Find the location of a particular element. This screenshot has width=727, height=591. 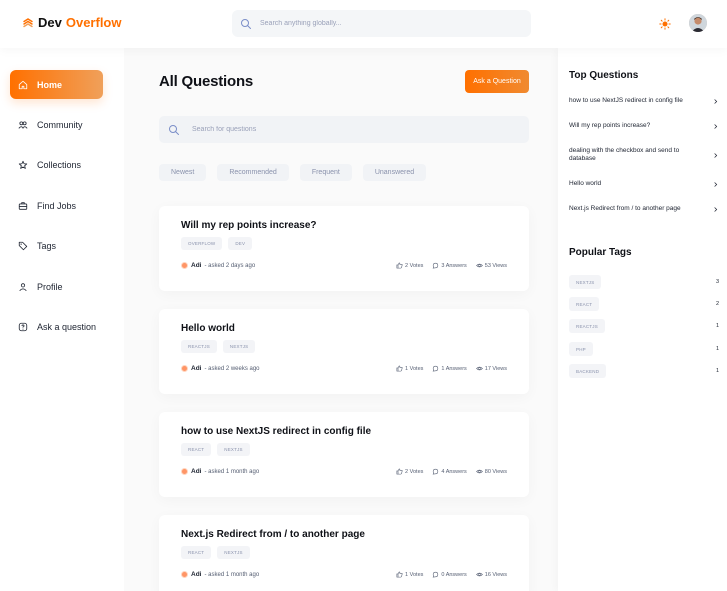

filter-recommended: Recommended is located at coordinates (253, 172).